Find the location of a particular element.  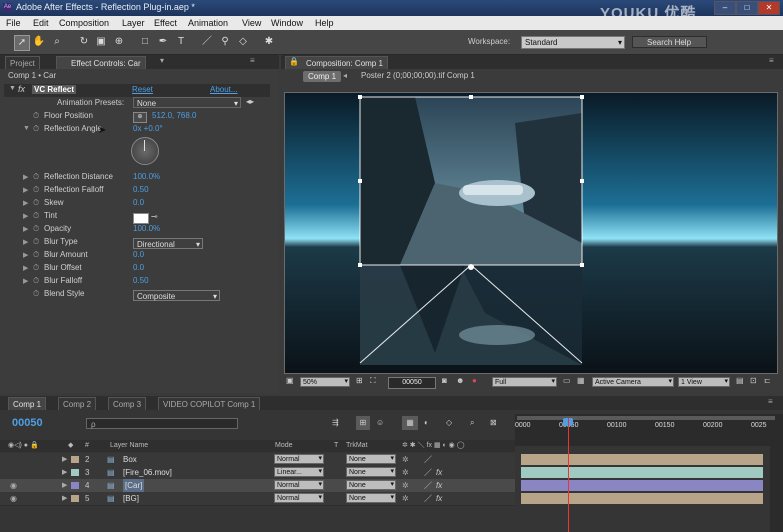

draft-3d-icon: ⊞ is located at coordinates (363, 423).